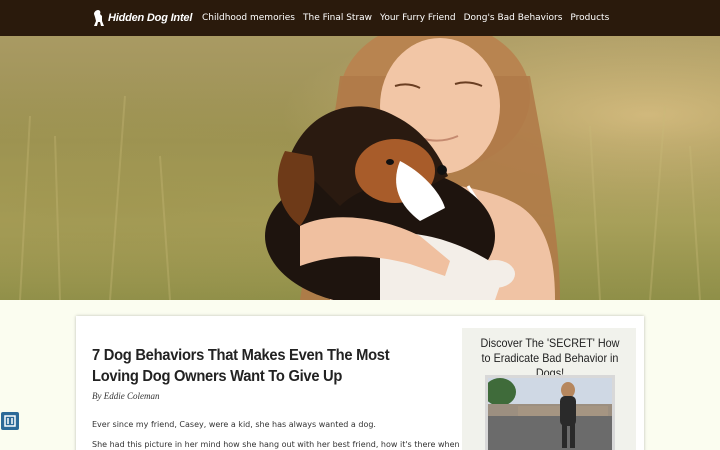 This screenshot has height=450, width=720. I want to click on badge-icon, so click(10, 421).